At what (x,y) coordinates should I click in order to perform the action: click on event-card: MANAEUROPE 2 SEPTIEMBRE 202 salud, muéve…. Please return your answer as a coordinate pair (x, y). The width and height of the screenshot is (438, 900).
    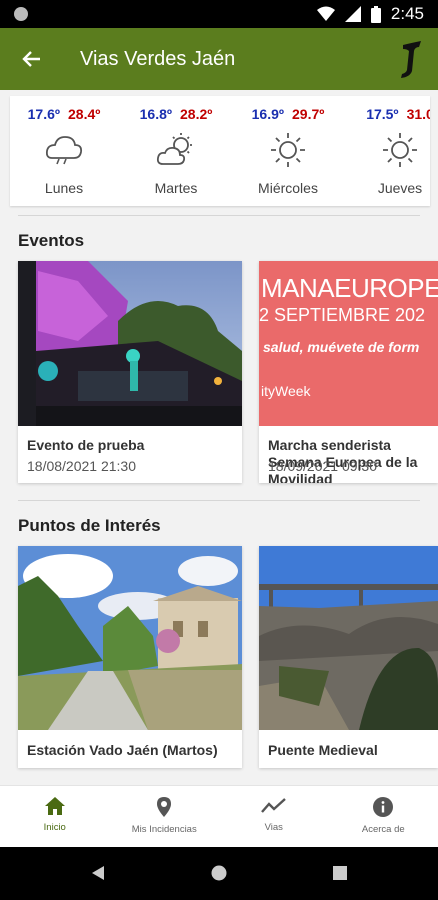
    Looking at the image, I should click on (348, 372).